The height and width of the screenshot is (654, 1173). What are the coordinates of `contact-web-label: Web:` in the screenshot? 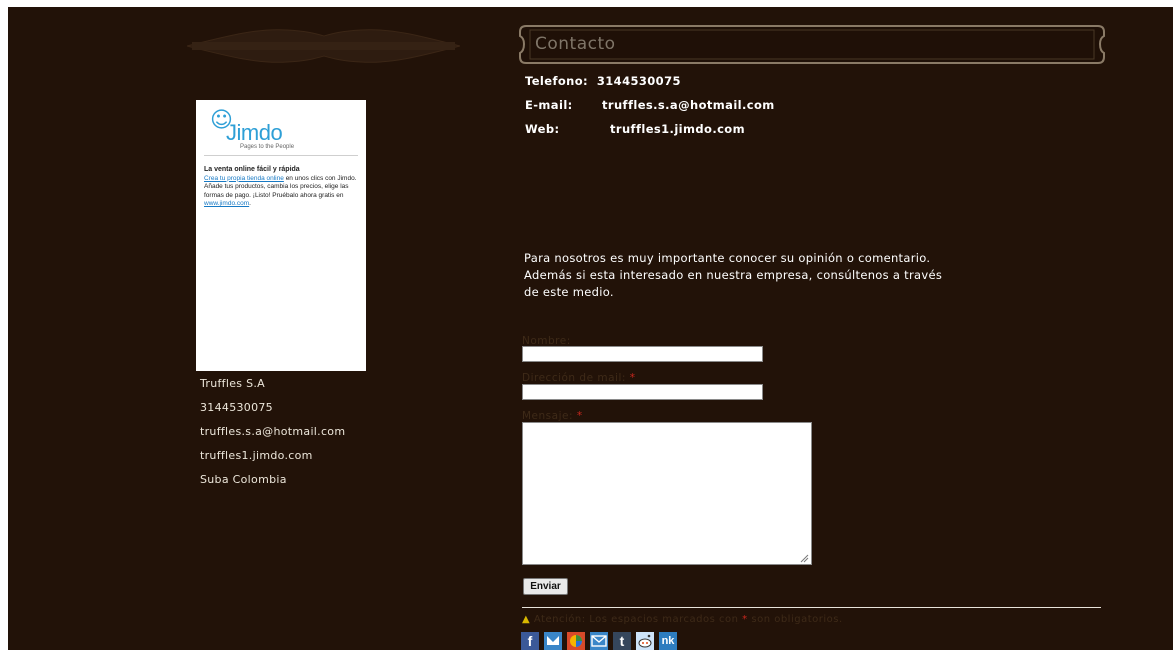 It's located at (542, 129).